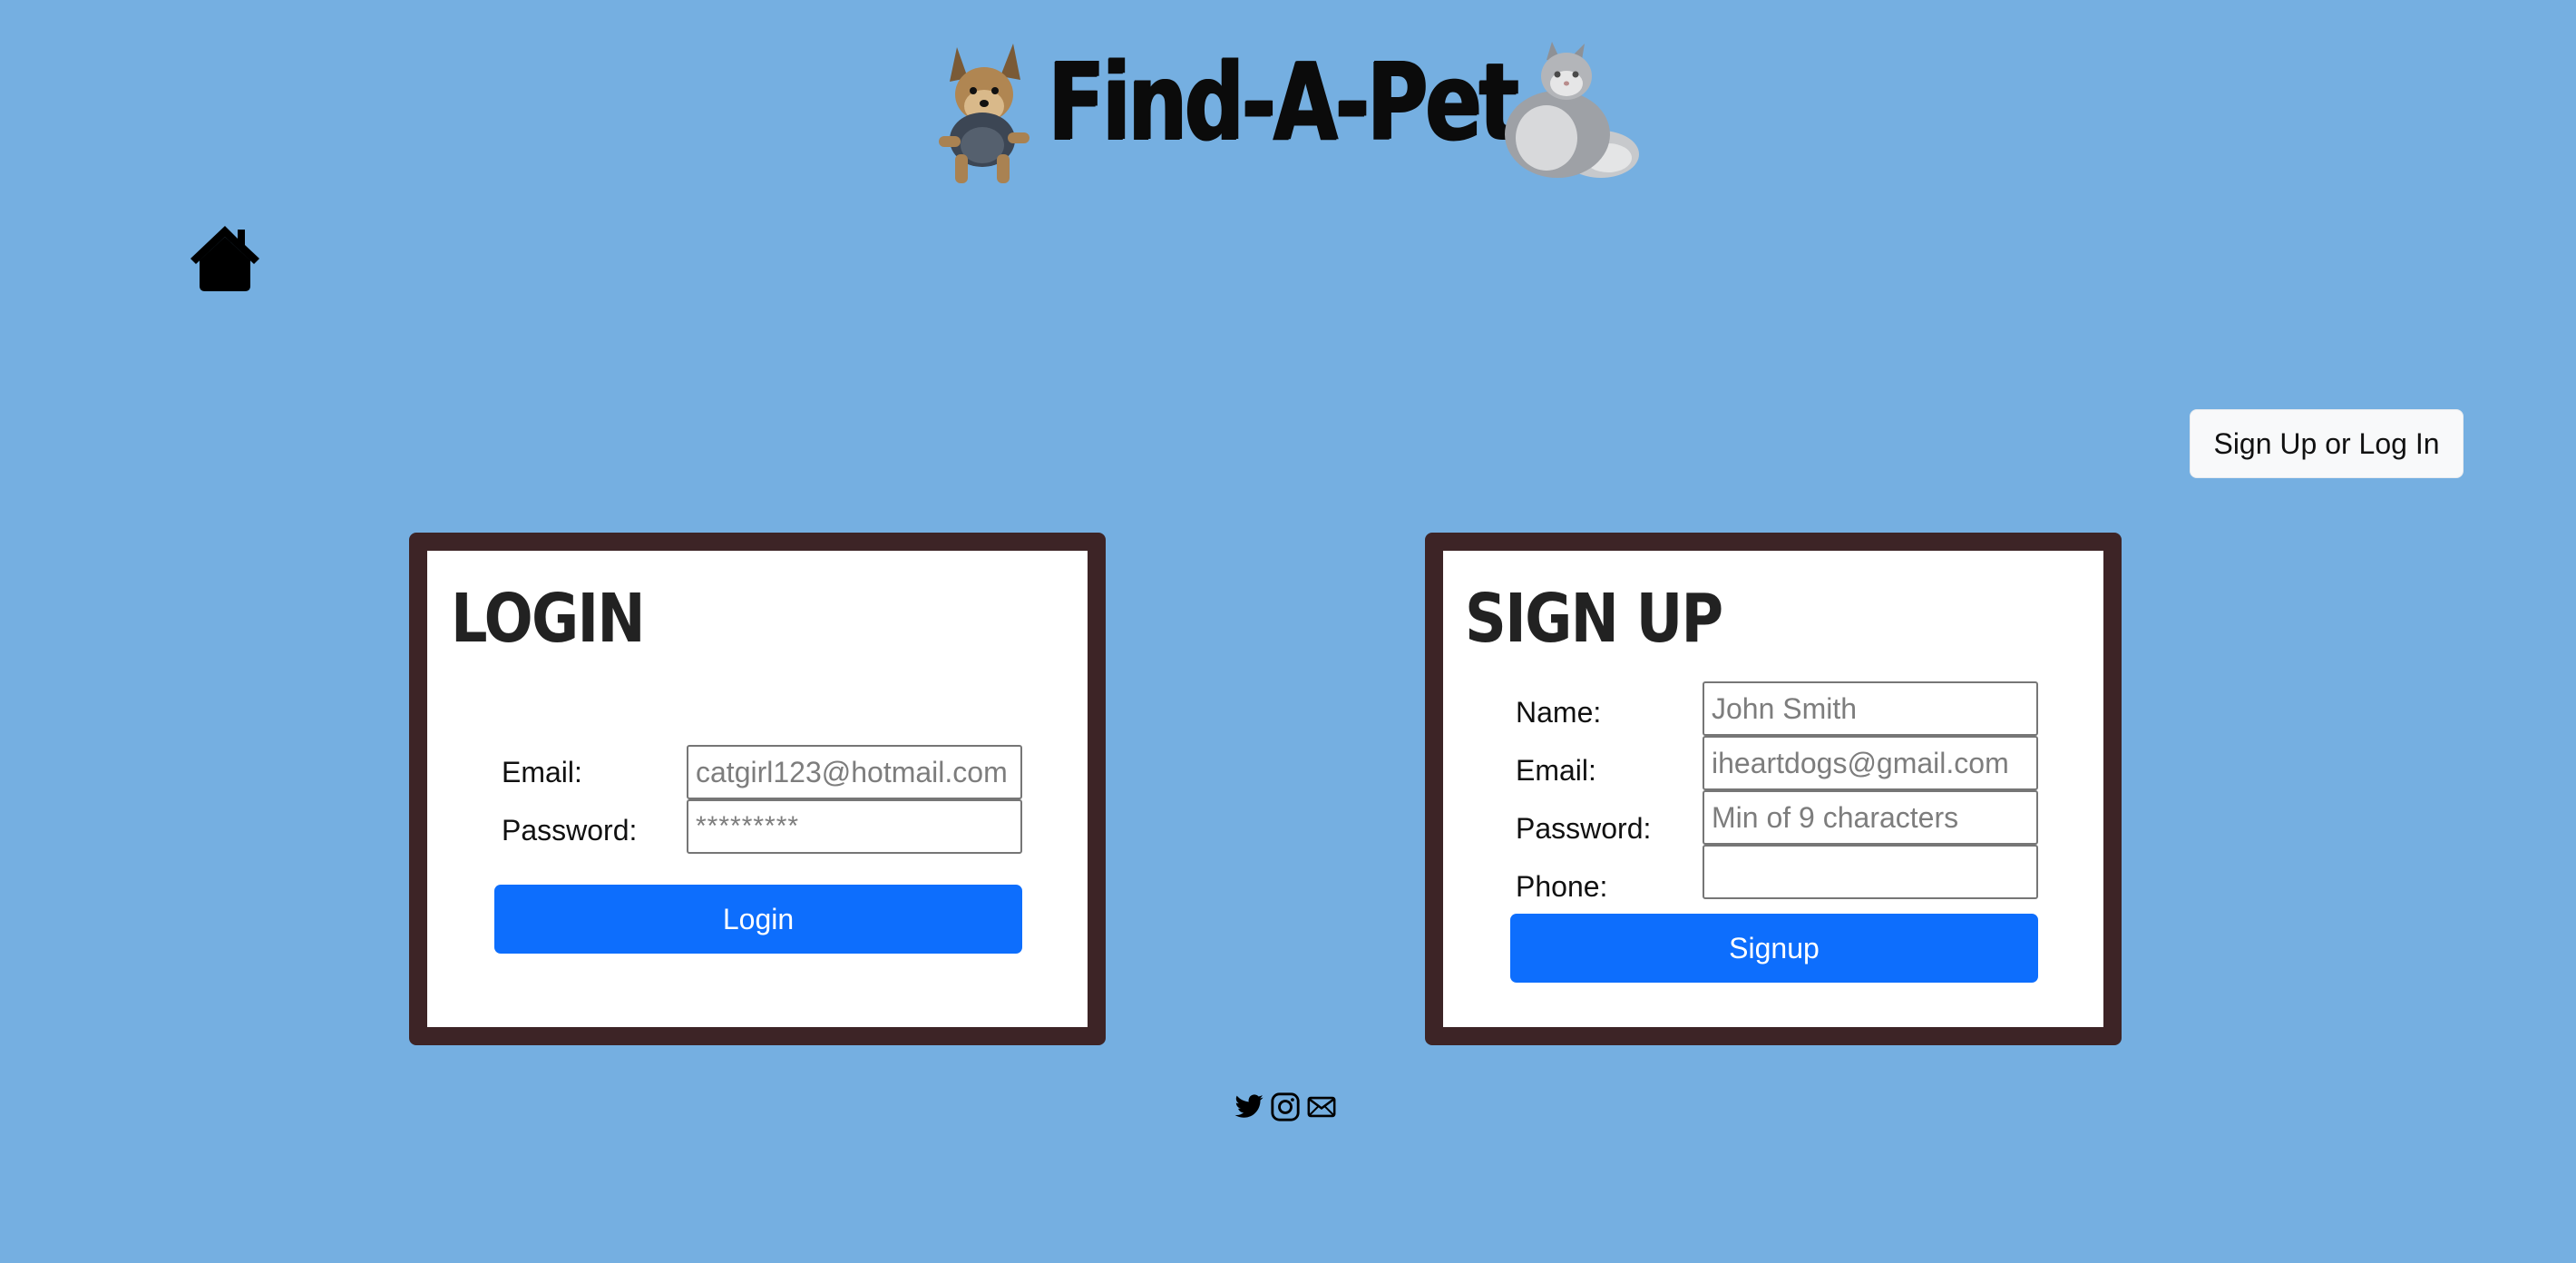 The height and width of the screenshot is (1263, 2576). What do you see at coordinates (1572, 110) in the screenshot?
I see `cat-image` at bounding box center [1572, 110].